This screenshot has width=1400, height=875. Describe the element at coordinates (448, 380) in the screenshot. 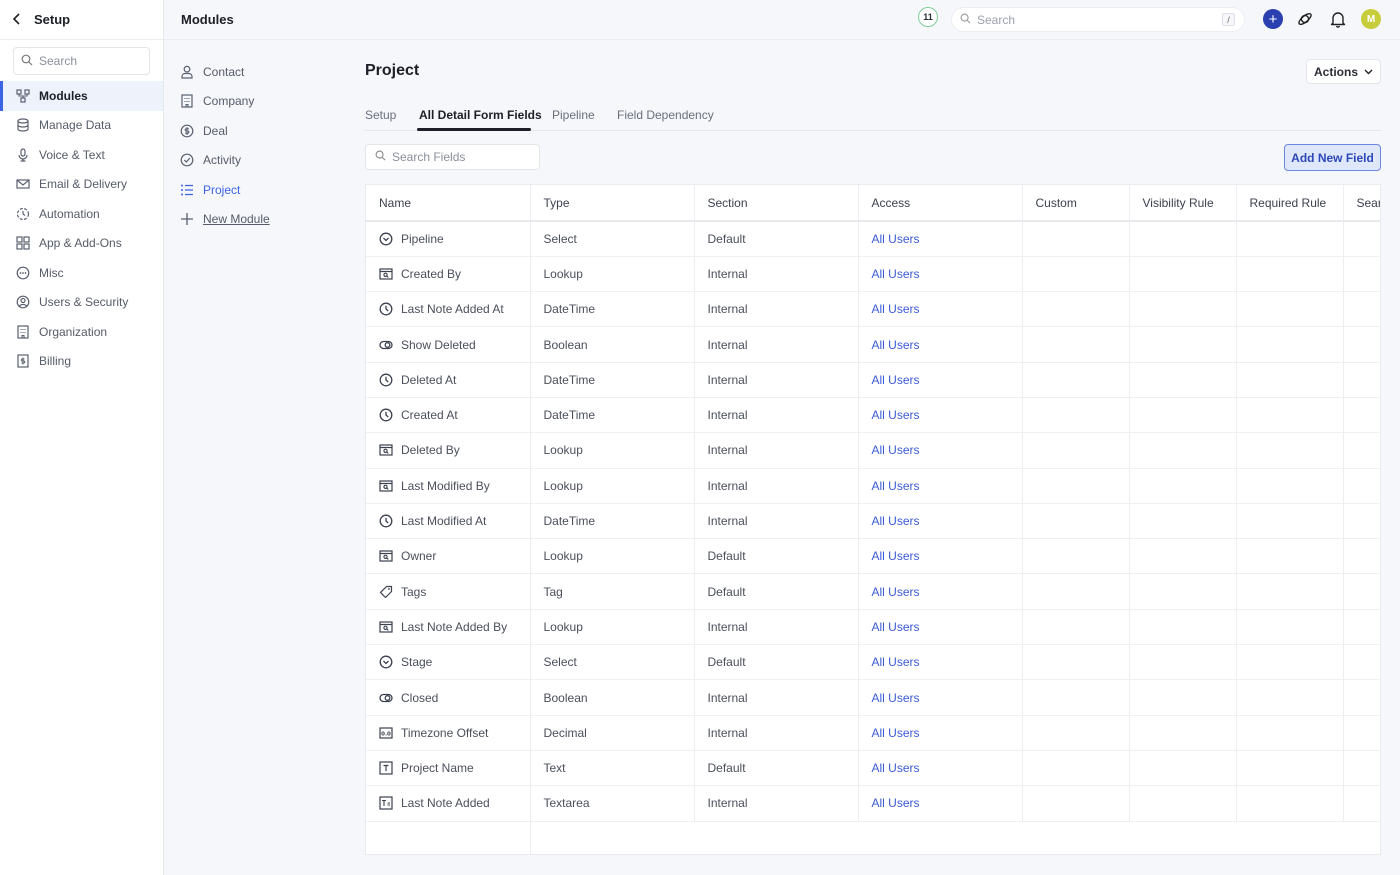

I see `field-name-cell: Deleted At` at that location.